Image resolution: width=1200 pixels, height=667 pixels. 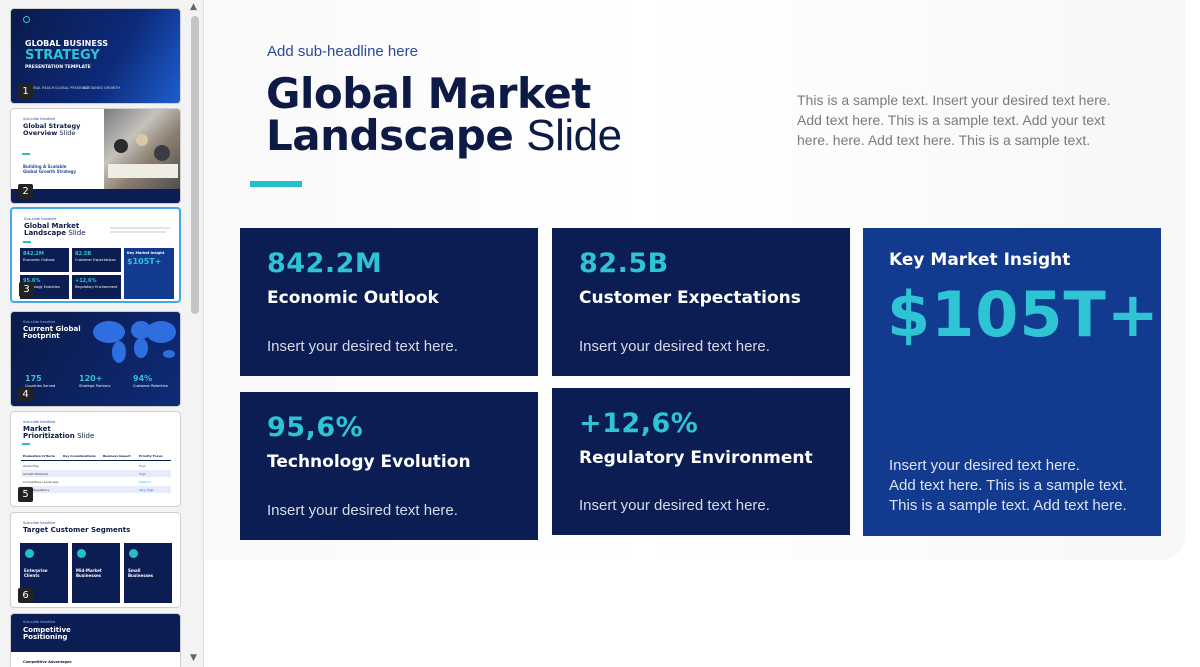 What do you see at coordinates (102, 88) in the screenshot?
I see `thumb-stat-label: SUSTAINED GROWTH` at bounding box center [102, 88].